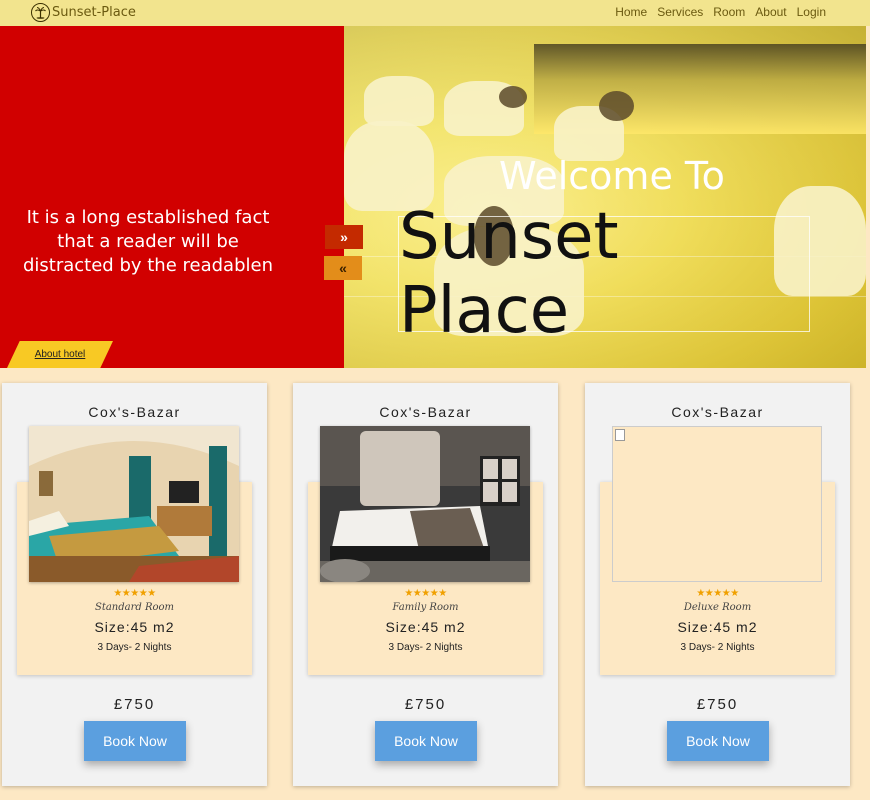  I want to click on broken-image-glyph-icon, so click(620, 435).